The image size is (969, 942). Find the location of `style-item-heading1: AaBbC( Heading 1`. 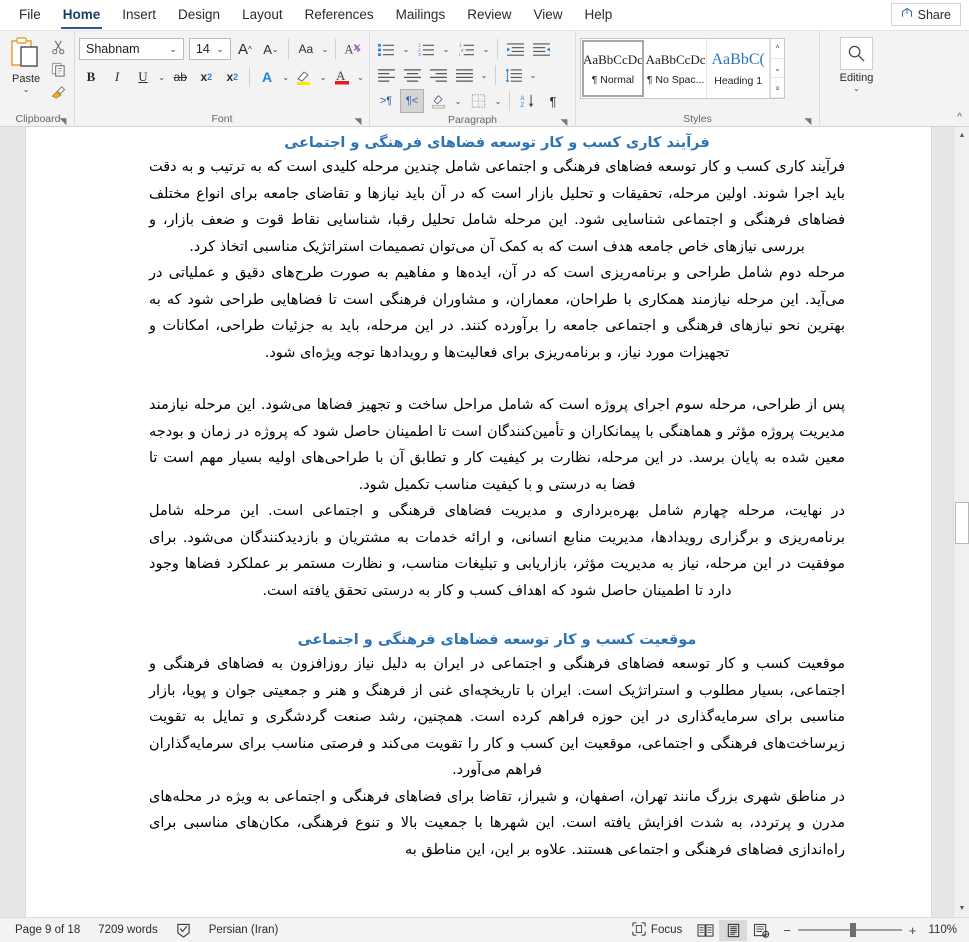

style-item-heading1: AaBbC( Heading 1 is located at coordinates (738, 68).